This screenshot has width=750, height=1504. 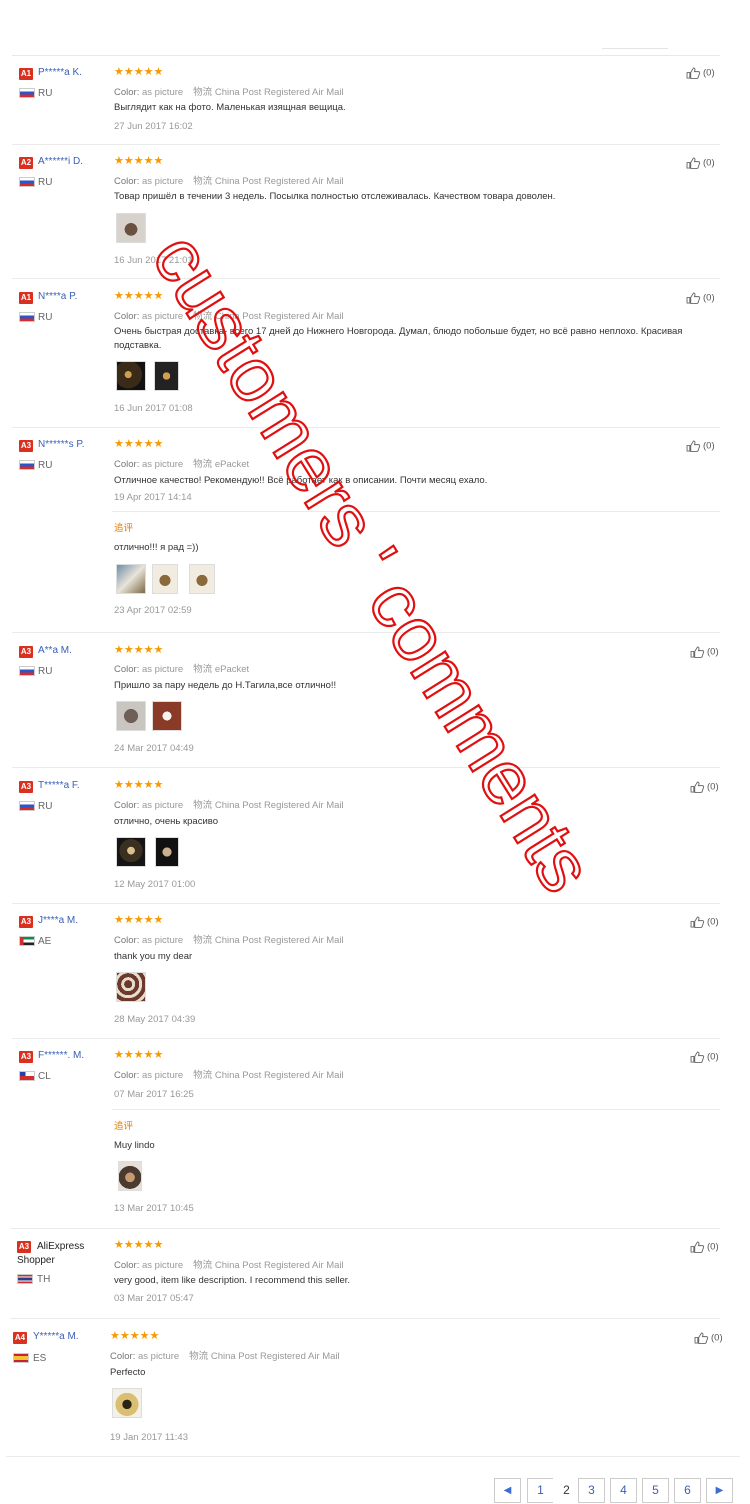 What do you see at coordinates (58, 920) in the screenshot?
I see `reviewer-name: J****a M.` at bounding box center [58, 920].